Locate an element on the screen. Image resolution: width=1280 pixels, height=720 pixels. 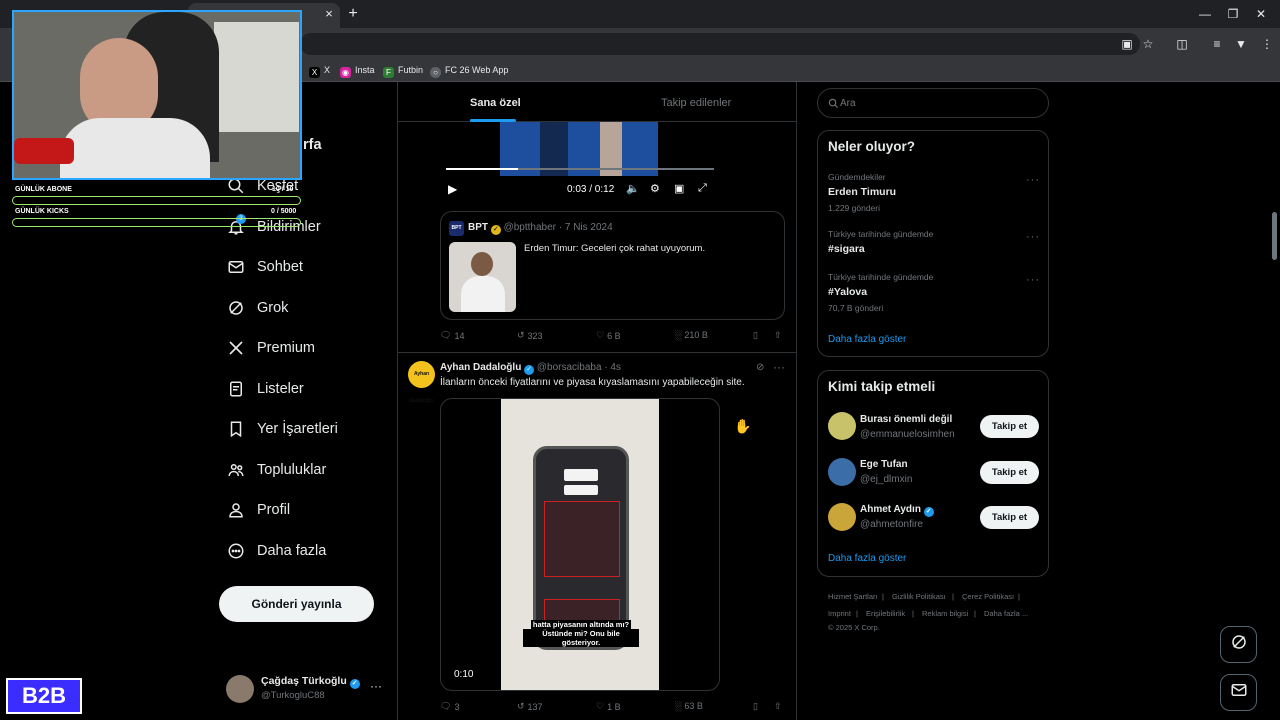
video-player-1: ▶ 0:03 / 0:12 🔈 ⚙ ▣ ⤢ is located at coordinates (580, 163).